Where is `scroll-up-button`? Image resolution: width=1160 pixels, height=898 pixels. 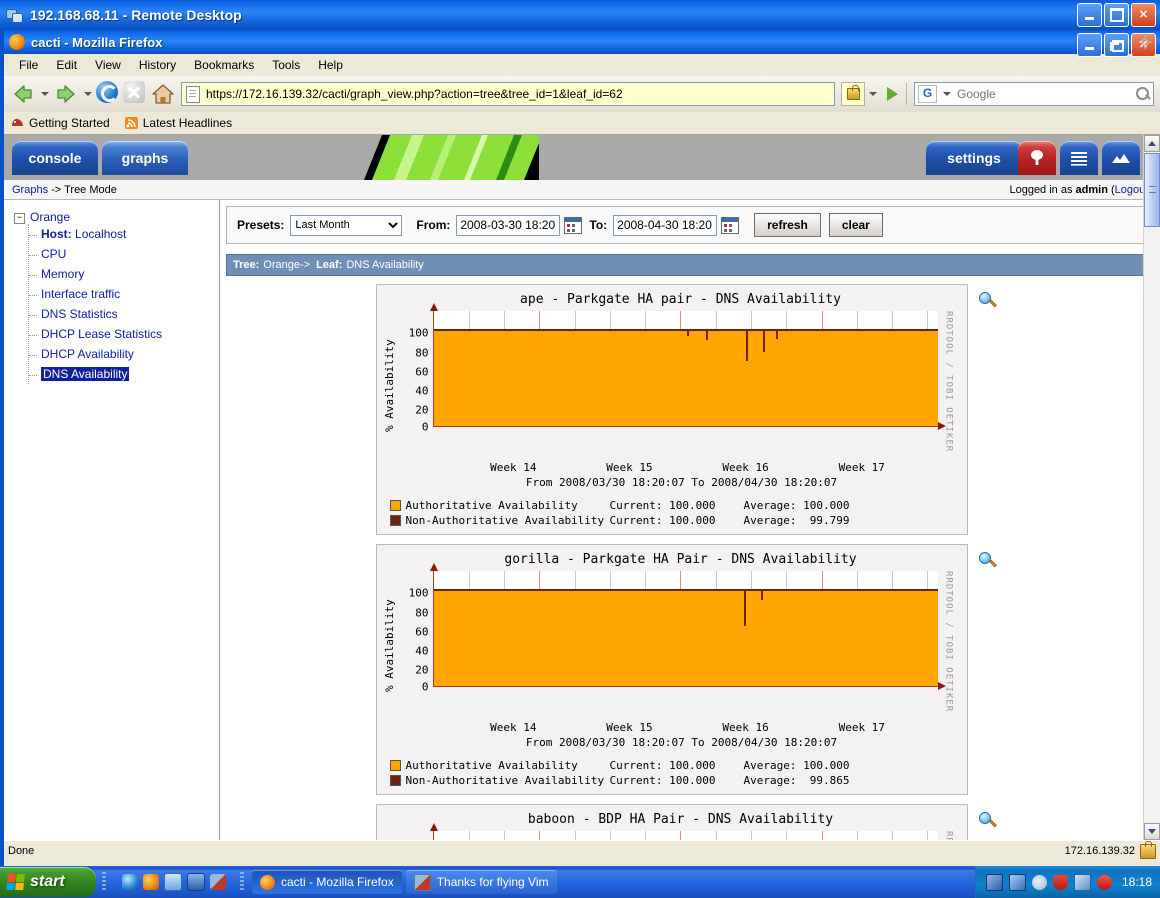
scroll-up-button is located at coordinates (1152, 143).